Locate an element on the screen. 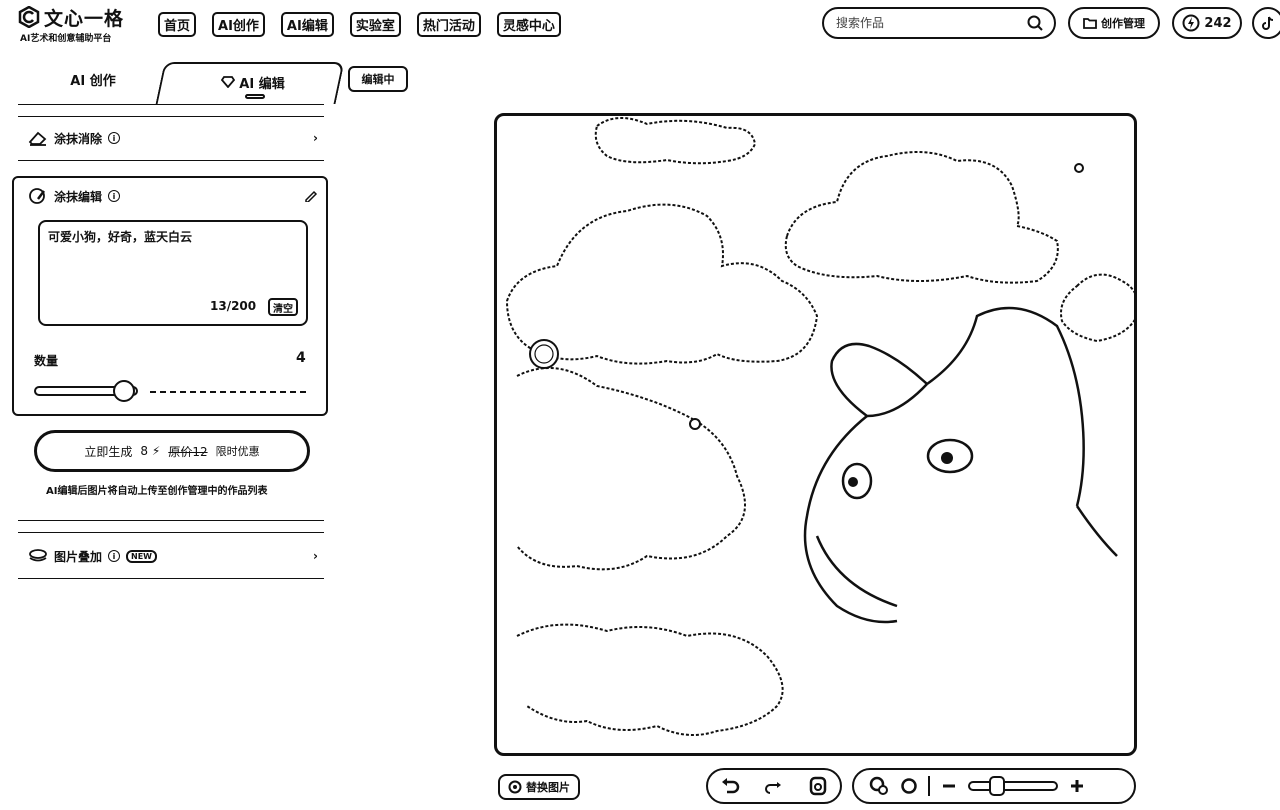 The image size is (1280, 810). edit-pen-icon is located at coordinates (311, 196).